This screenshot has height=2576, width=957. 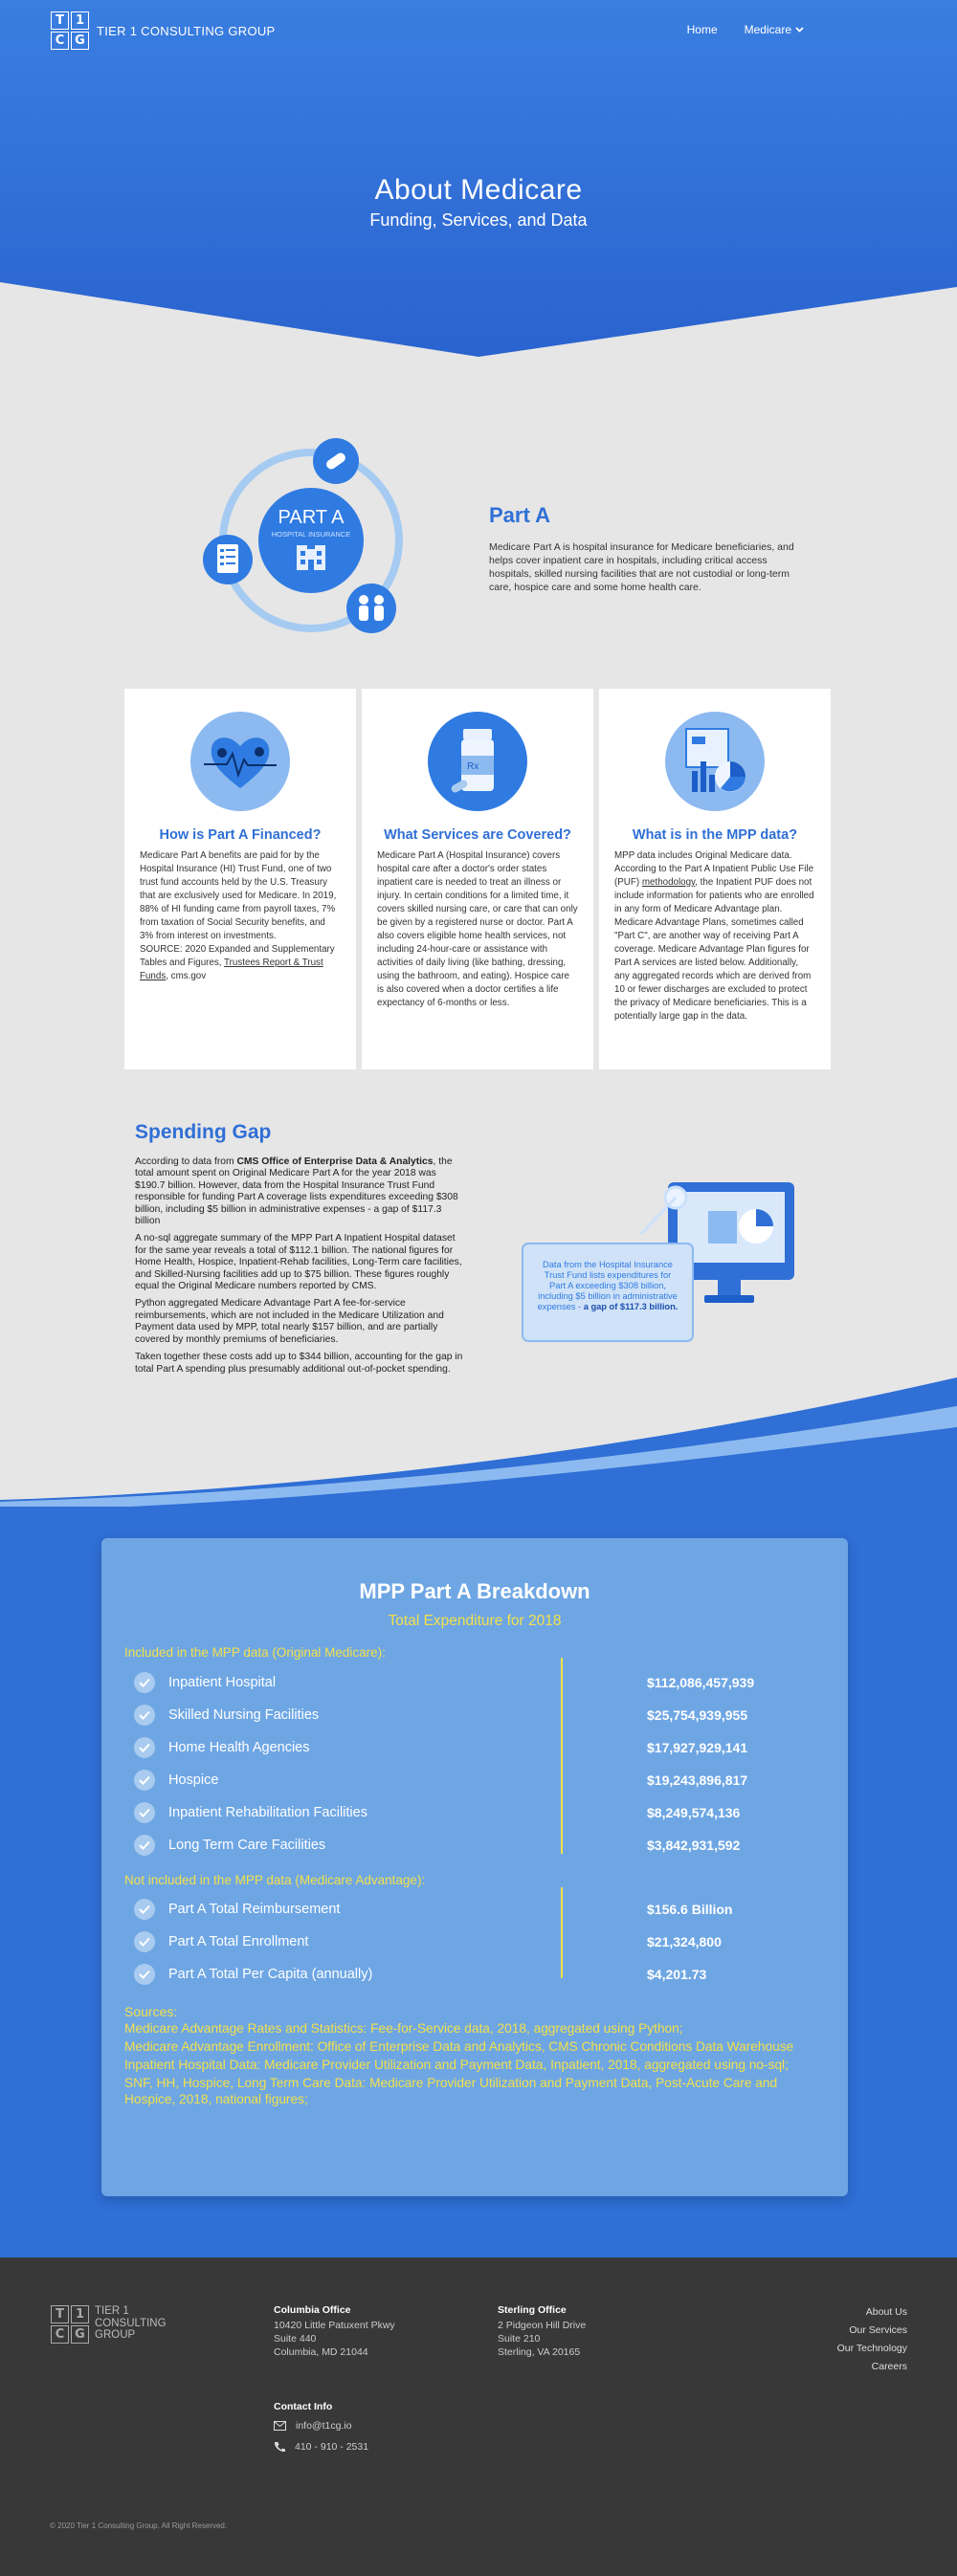 What do you see at coordinates (459, 1682) in the screenshot?
I see `list-item: Inpatient Hospital $112,086,457,939` at bounding box center [459, 1682].